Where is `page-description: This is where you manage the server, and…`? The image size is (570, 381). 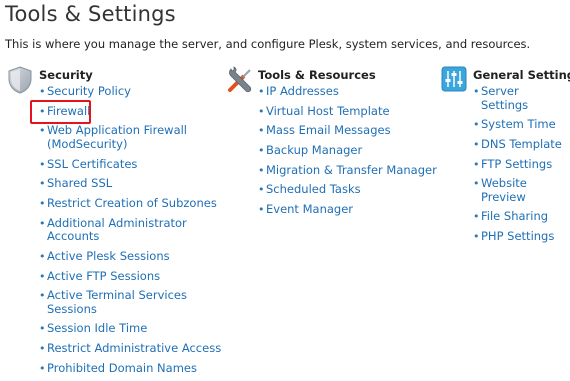
page-description: This is where you manage the server, and… is located at coordinates (268, 44).